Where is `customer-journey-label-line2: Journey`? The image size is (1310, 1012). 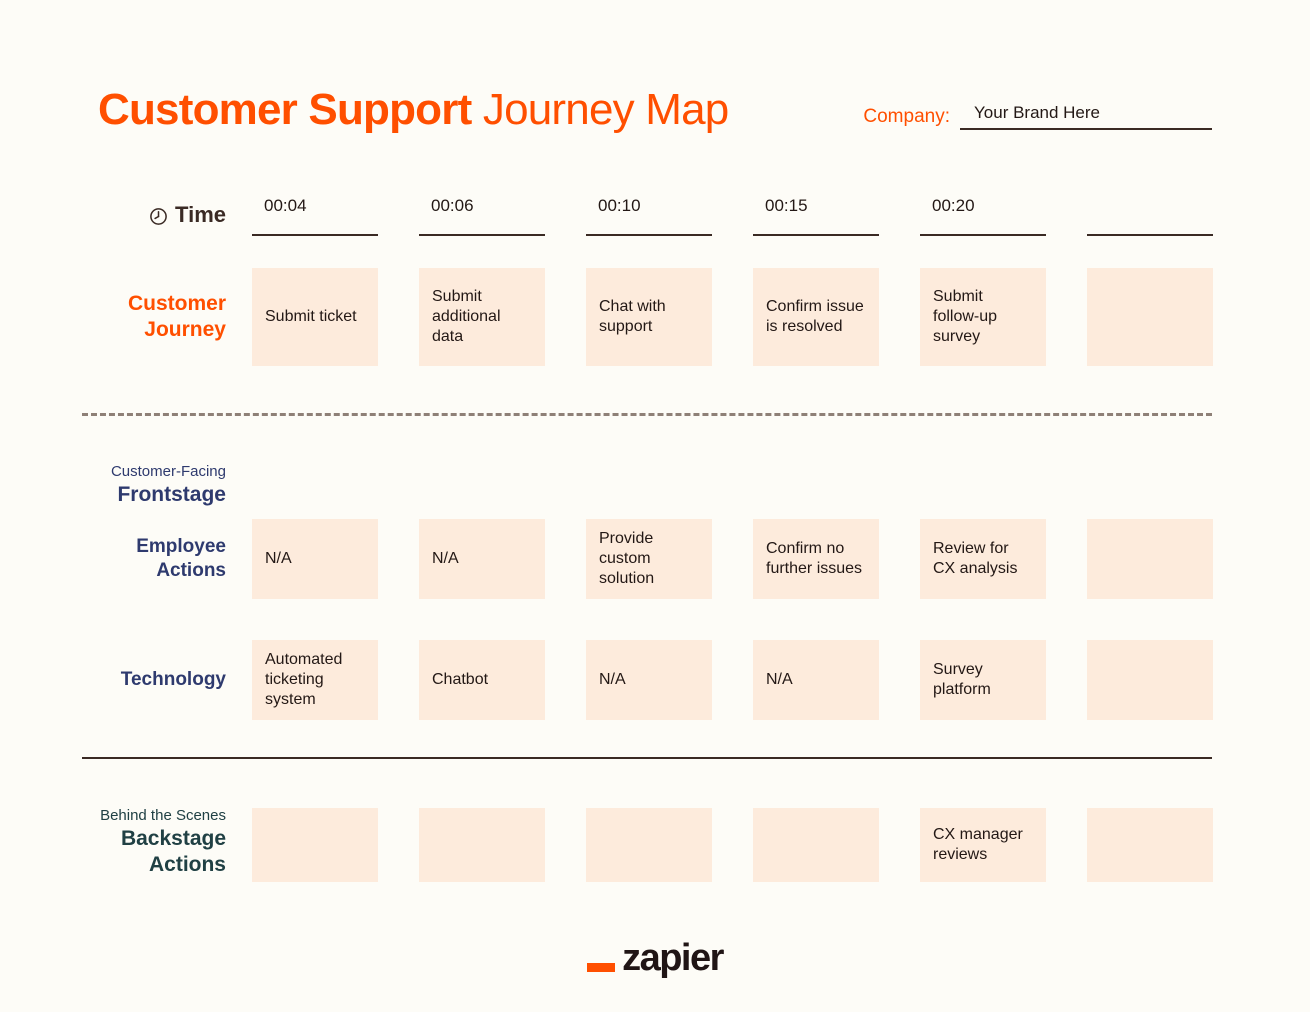 customer-journey-label-line2: Journey is located at coordinates (185, 329).